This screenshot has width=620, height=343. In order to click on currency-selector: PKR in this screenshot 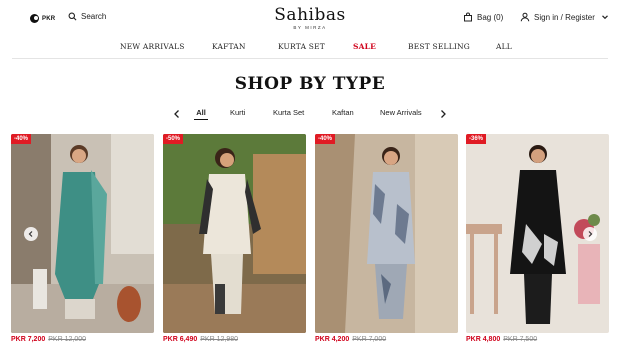, I will do `click(42, 18)`.